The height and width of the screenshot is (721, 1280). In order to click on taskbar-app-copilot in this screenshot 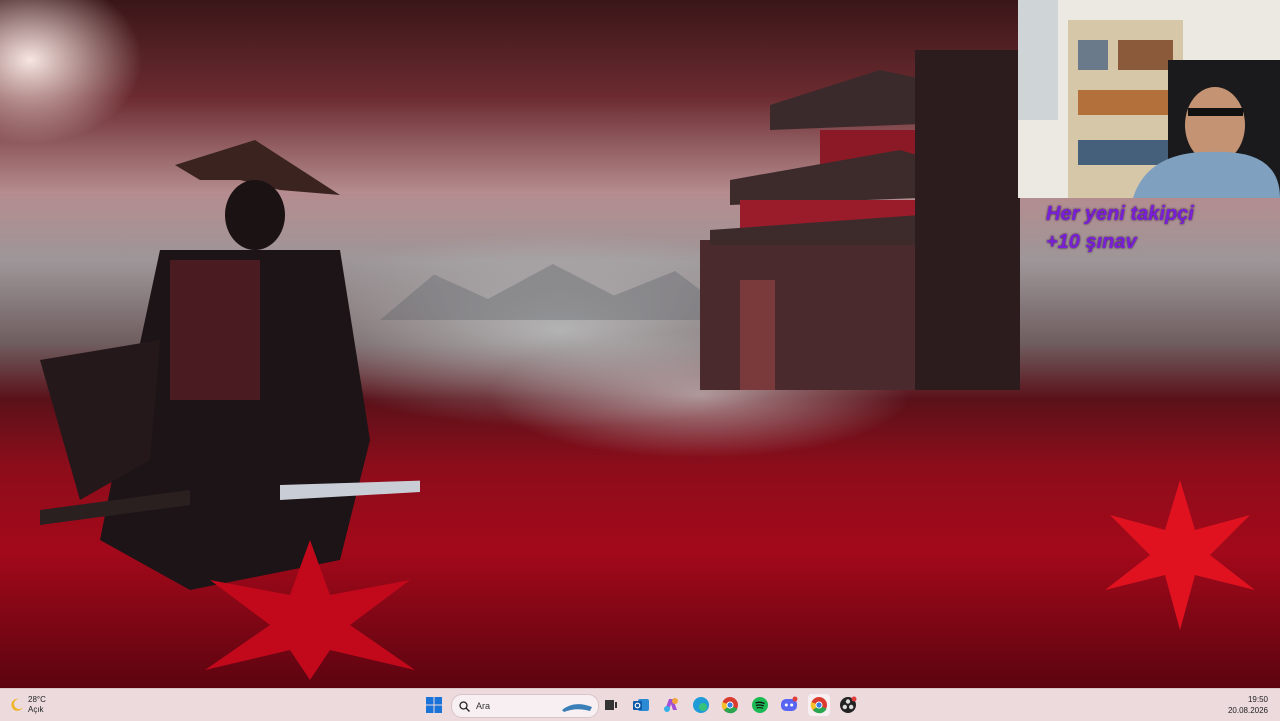, I will do `click(671, 705)`.